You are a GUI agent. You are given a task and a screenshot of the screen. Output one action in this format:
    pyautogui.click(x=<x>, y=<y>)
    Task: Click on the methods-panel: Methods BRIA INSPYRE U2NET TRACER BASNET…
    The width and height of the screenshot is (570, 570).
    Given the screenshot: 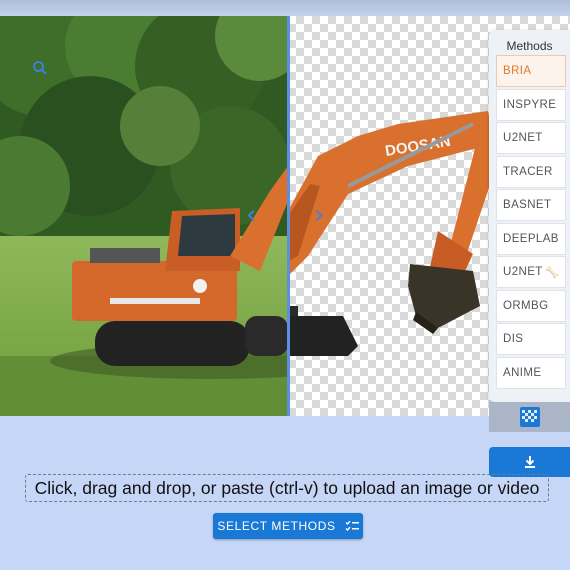 What is the action you would take?
    pyautogui.click(x=529, y=216)
    